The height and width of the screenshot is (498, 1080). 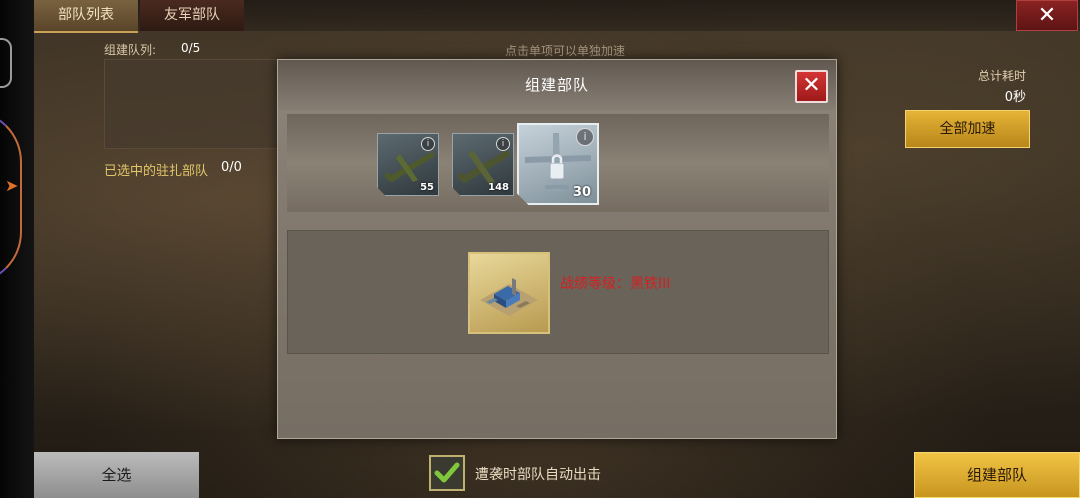 I want to click on queue-count: 0/5, so click(x=191, y=48).